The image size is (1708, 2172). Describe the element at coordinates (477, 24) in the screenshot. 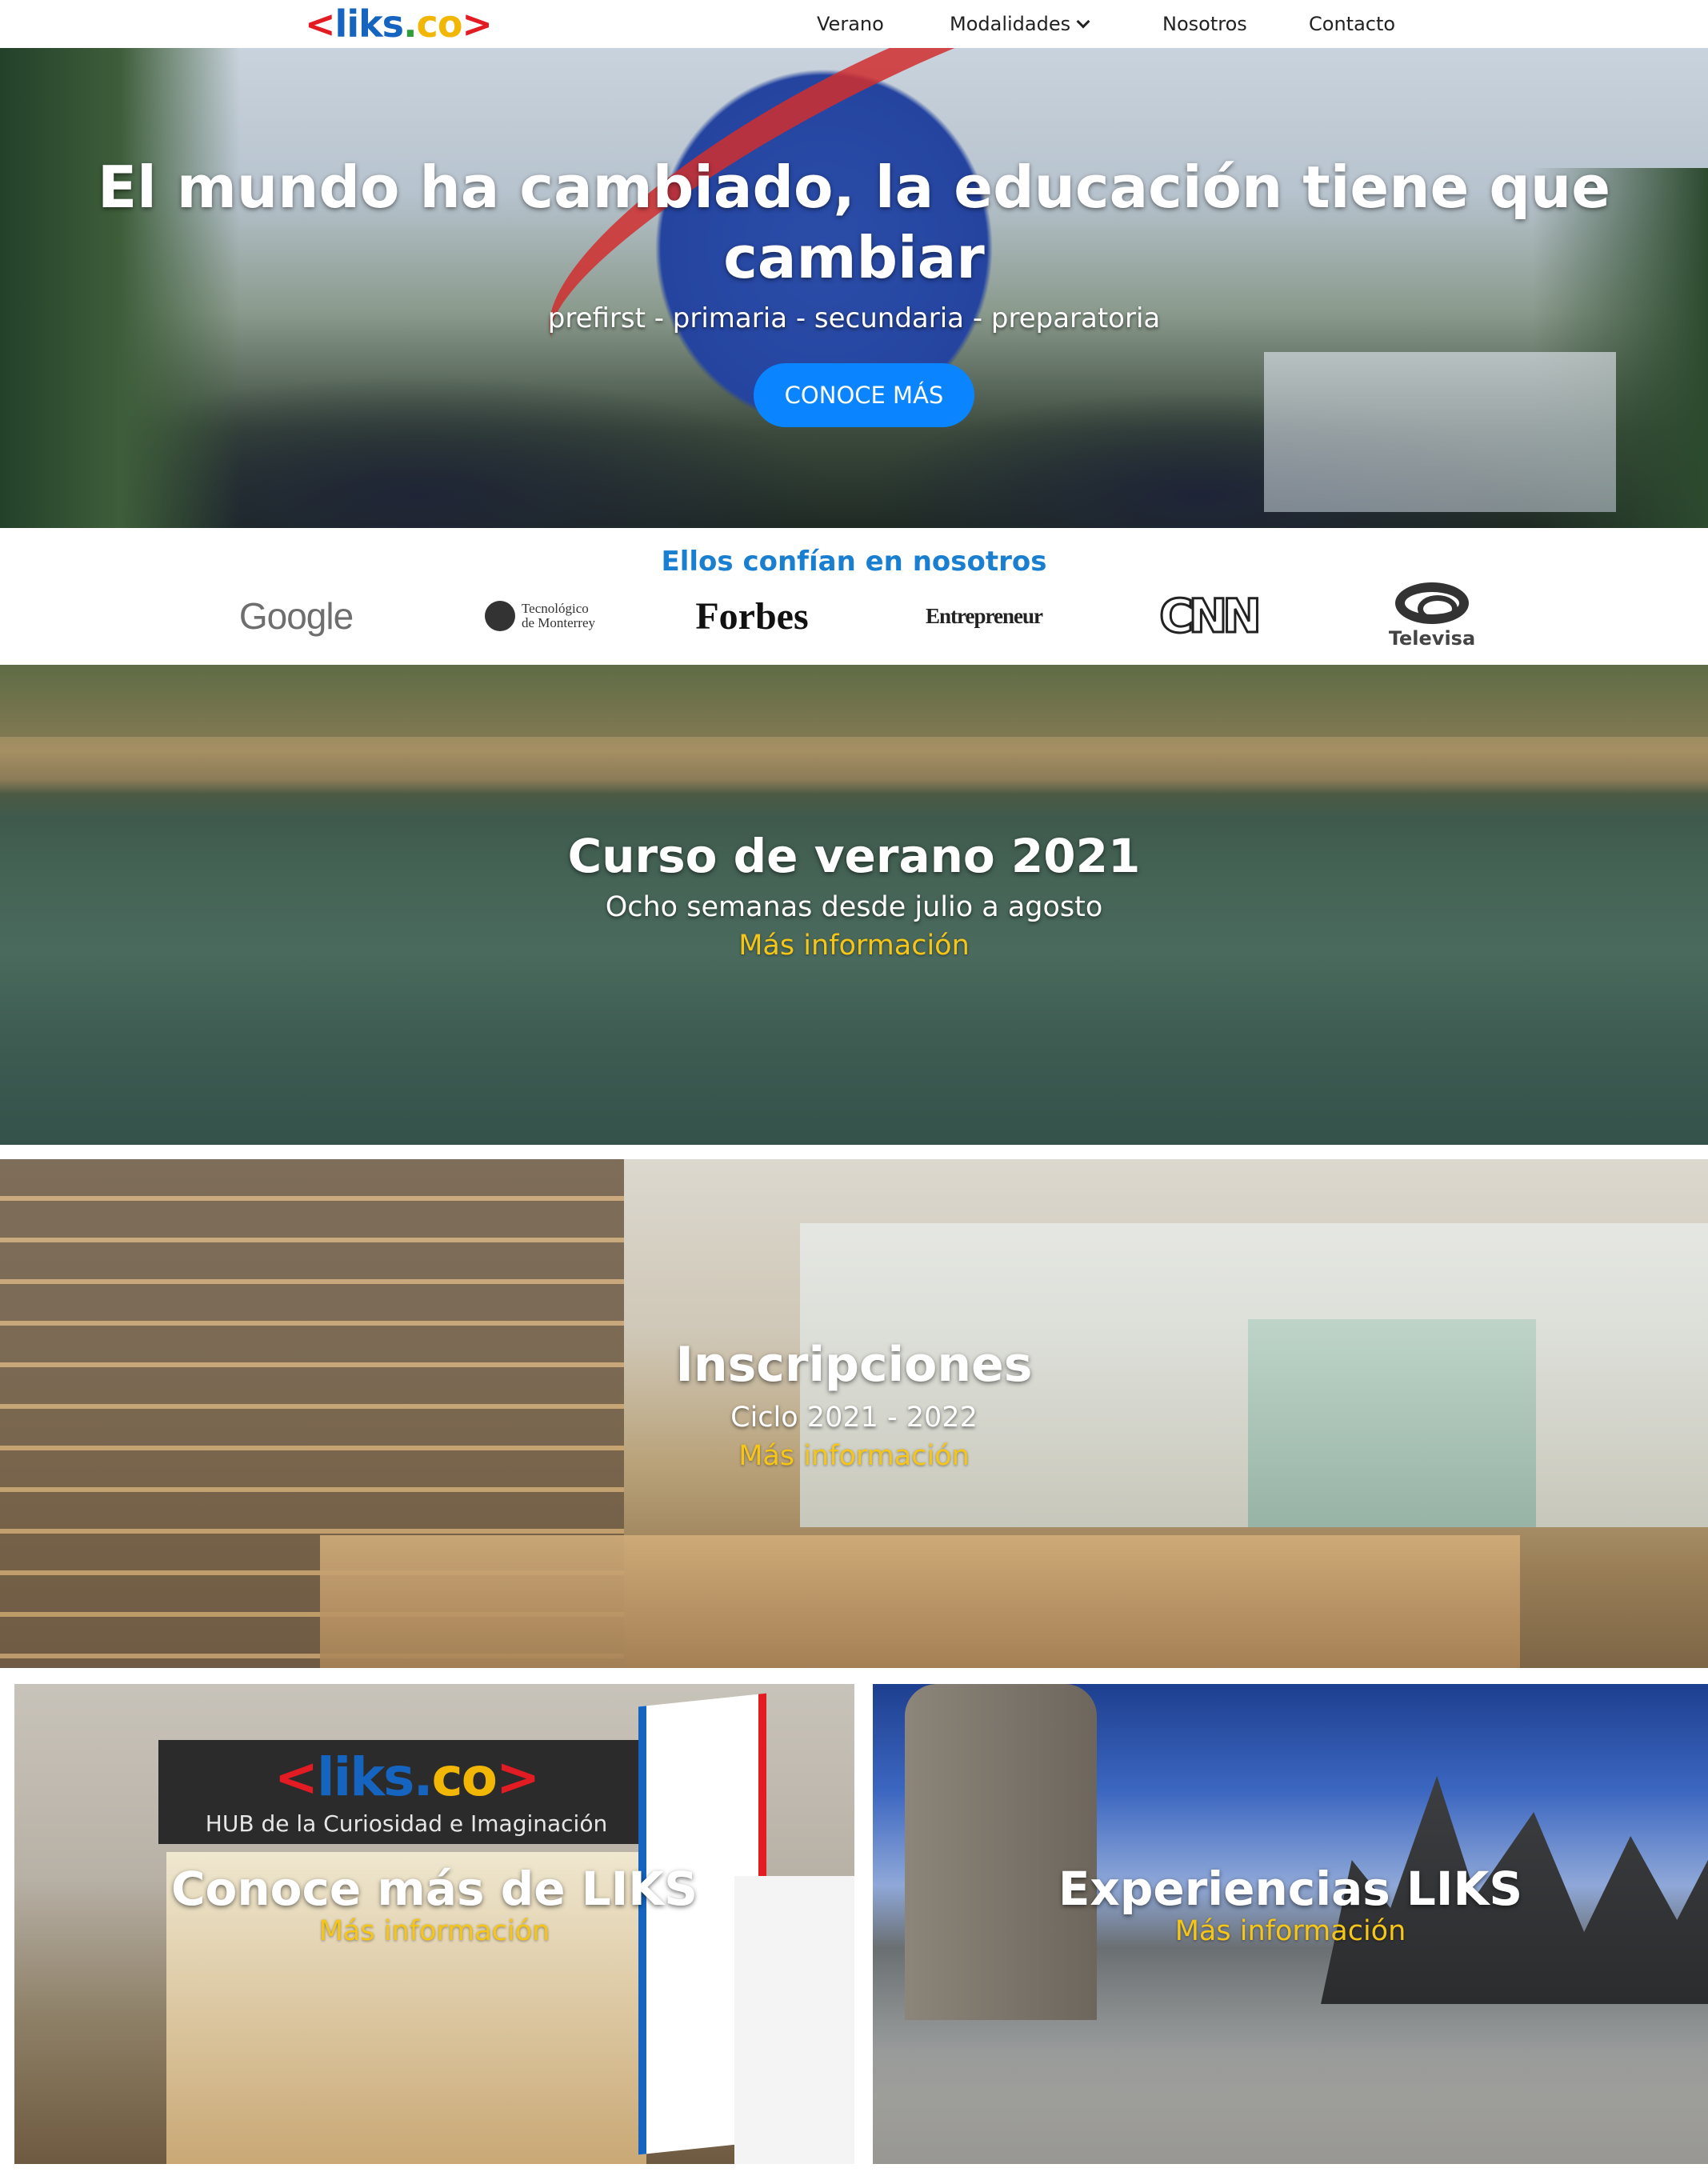

I see `logo-bracket-right: >` at that location.